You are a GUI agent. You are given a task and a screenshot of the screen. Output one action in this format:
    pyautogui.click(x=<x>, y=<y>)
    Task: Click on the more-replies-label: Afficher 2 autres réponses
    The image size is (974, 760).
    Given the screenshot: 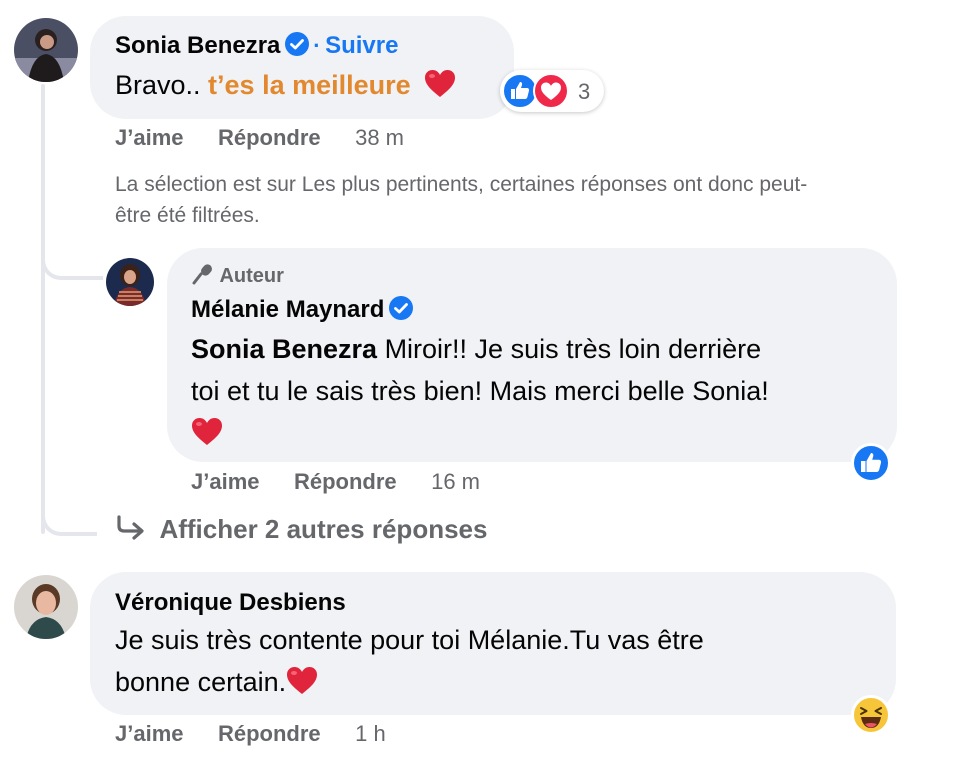 What is the action you would take?
    pyautogui.click(x=323, y=529)
    